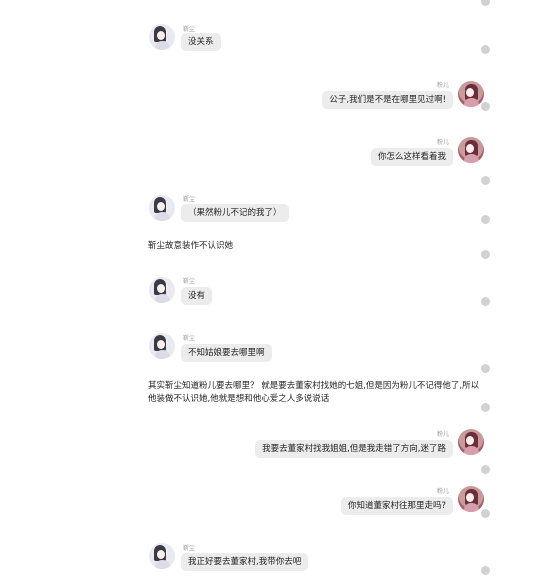  Describe the element at coordinates (239, 399) in the screenshot. I see `narration-text: 他装做不认识她,他就是想和他心爱之人多说说话` at that location.